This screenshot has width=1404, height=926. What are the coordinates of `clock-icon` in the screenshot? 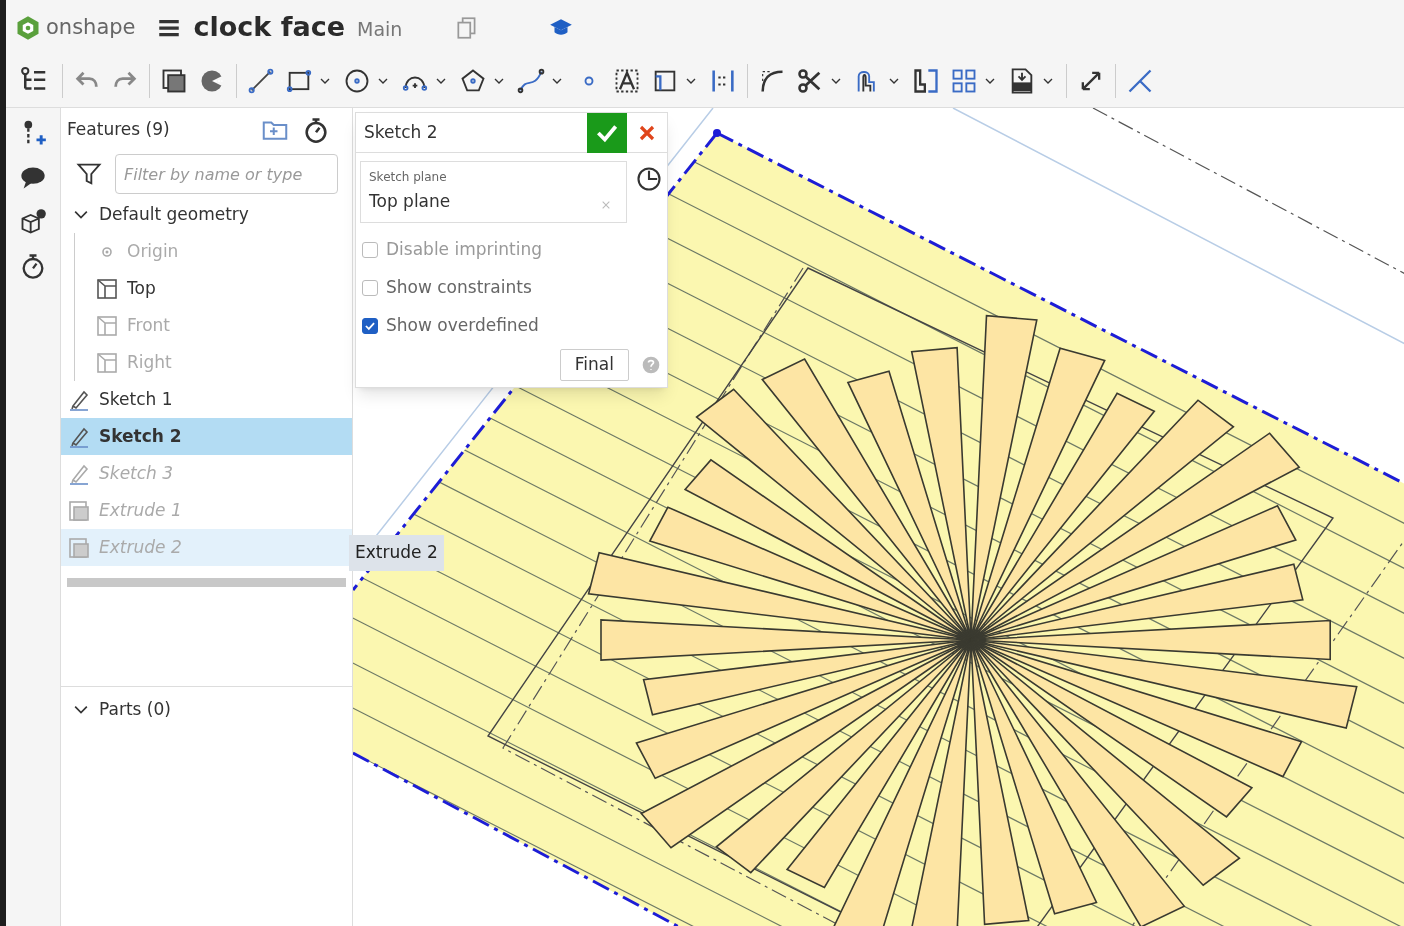 It's located at (649, 179).